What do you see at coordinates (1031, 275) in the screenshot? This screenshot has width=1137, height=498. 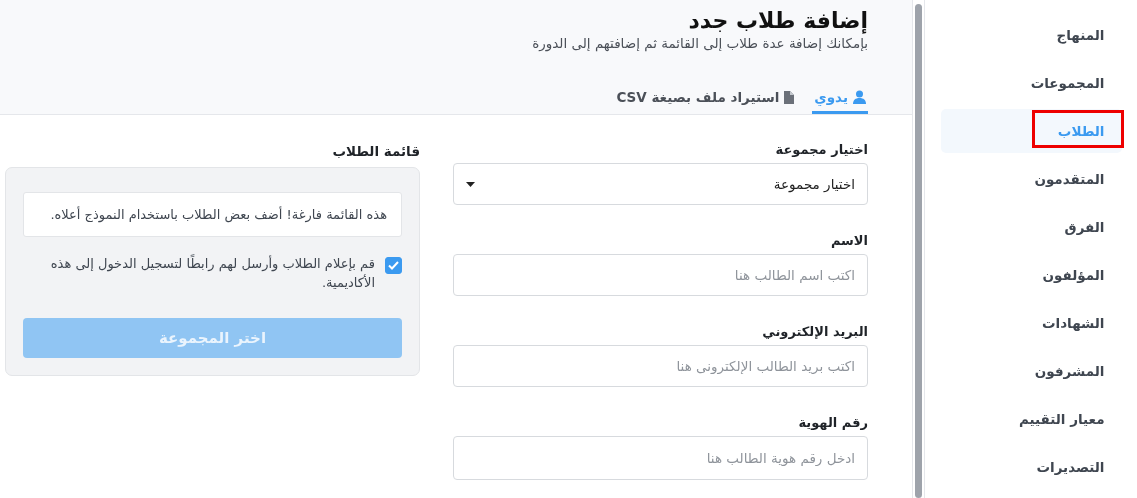 I see `sidebar-item: المؤلفون` at bounding box center [1031, 275].